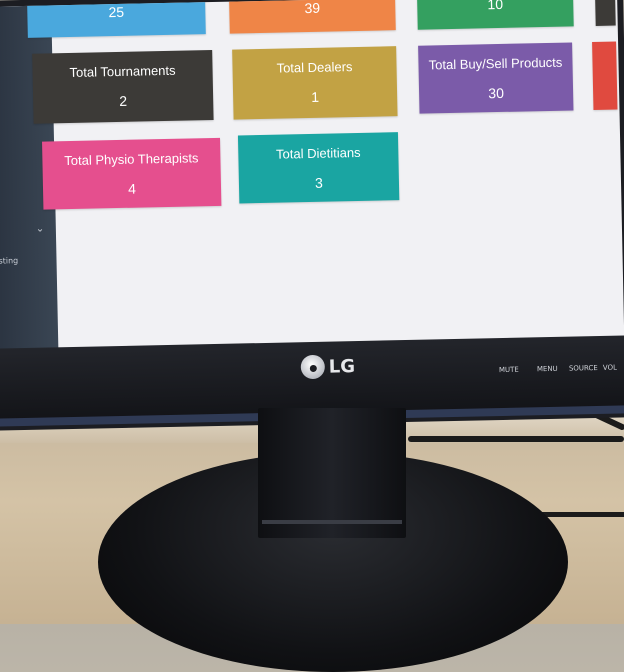  I want to click on monitor-stand-neck, so click(332, 473).